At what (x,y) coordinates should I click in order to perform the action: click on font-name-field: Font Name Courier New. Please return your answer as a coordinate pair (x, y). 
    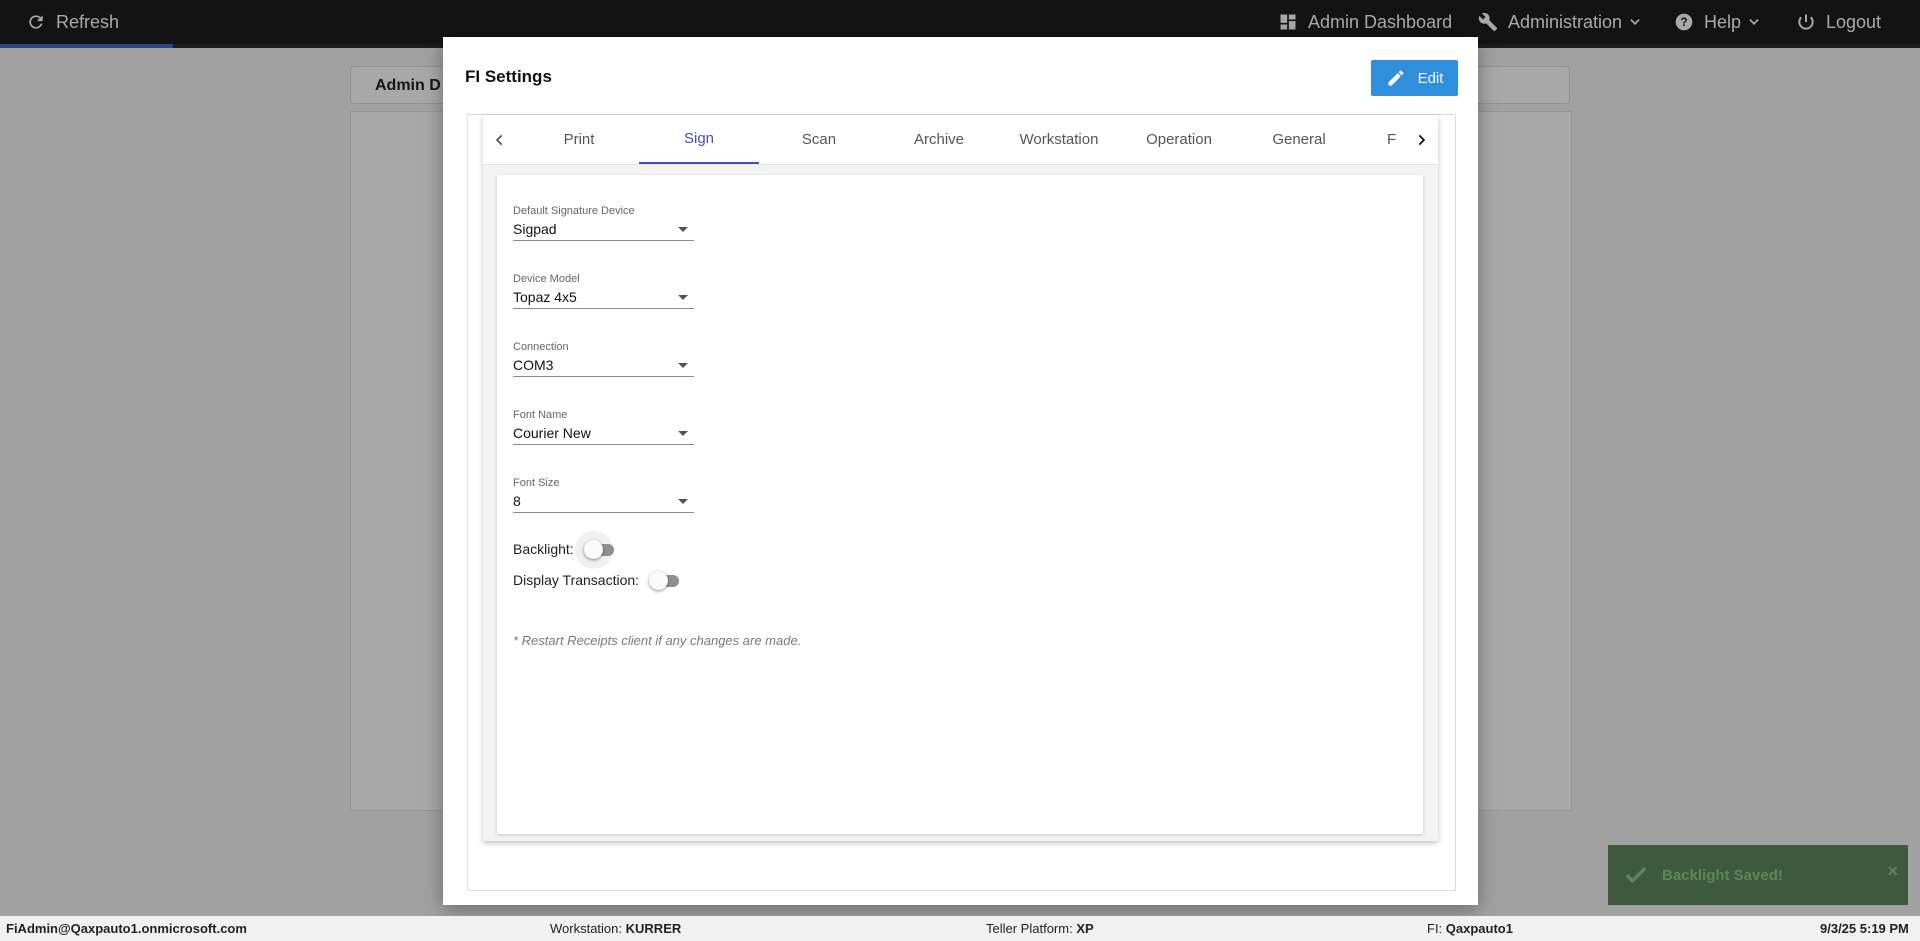
    Looking at the image, I should click on (603, 427).